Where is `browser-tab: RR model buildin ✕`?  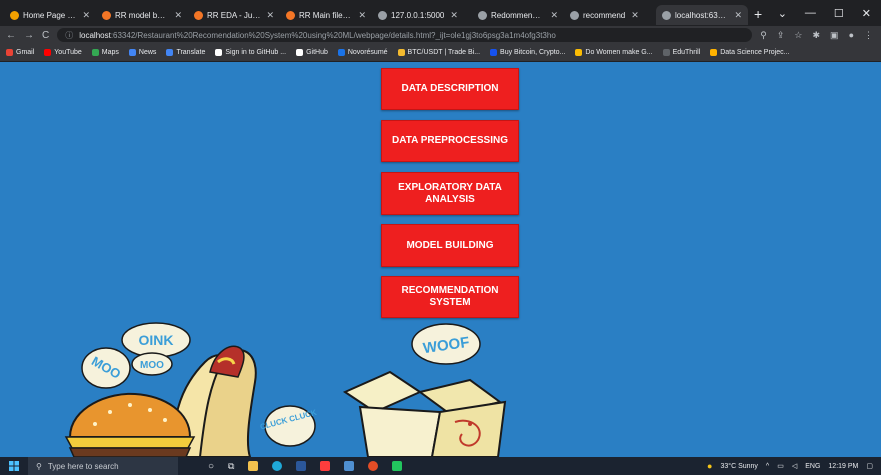 browser-tab: RR model buildin ✕ is located at coordinates (142, 15).